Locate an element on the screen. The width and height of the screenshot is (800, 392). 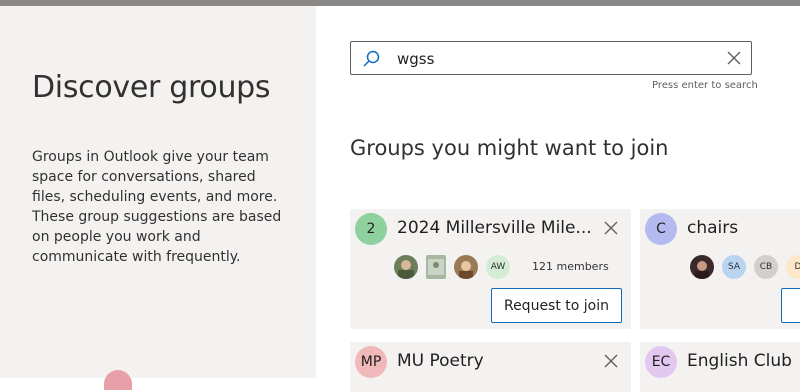
member-count: 121 members is located at coordinates (570, 266).